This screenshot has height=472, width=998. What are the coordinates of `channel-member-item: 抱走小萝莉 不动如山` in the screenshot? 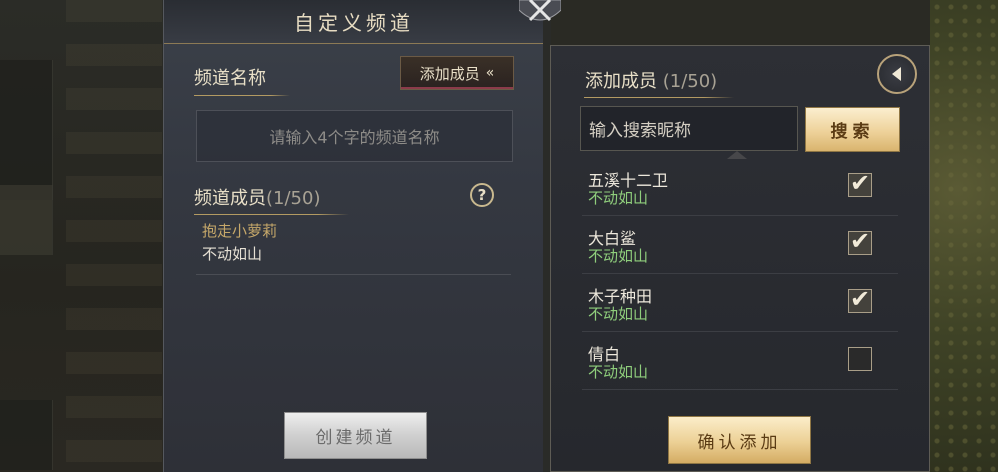 It's located at (352, 242).